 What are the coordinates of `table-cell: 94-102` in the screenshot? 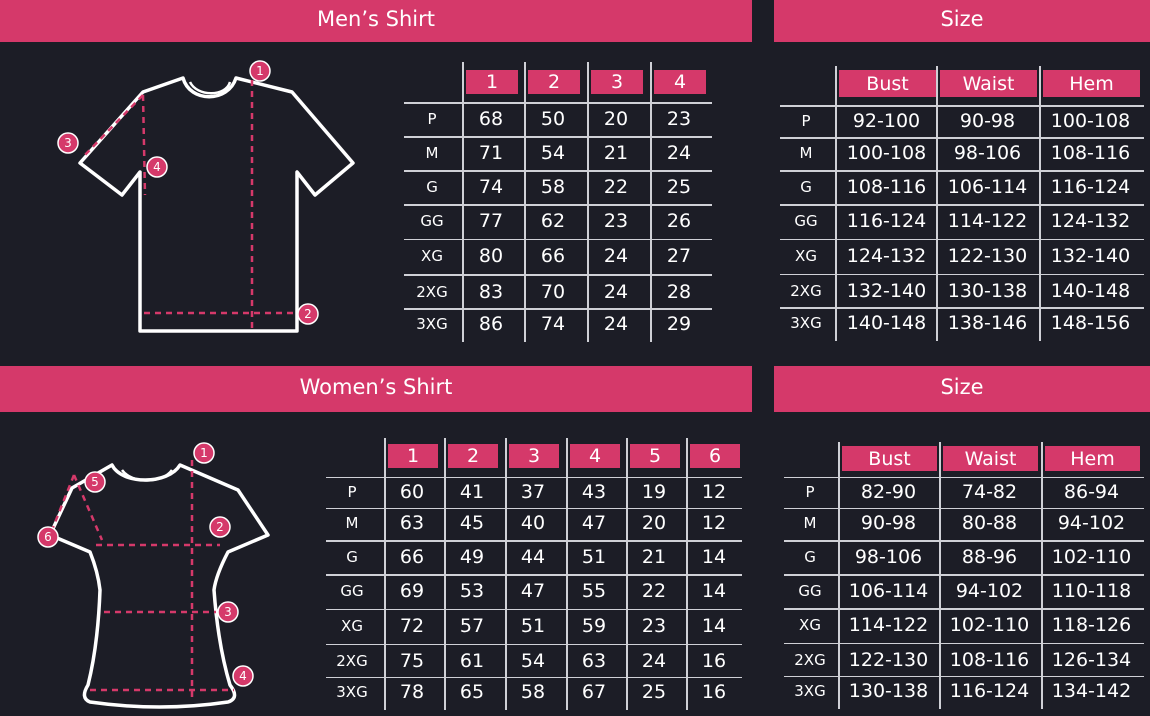 It's located at (1091, 523).